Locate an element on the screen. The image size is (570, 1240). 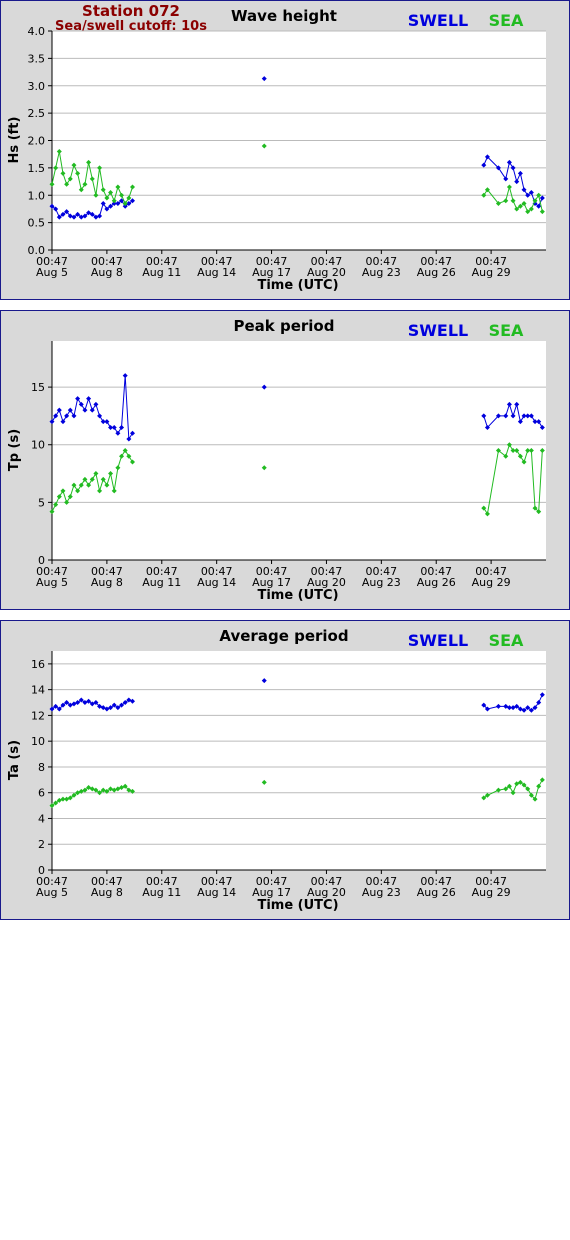
y-tick-label: 4 is located at coordinates (41, 818).